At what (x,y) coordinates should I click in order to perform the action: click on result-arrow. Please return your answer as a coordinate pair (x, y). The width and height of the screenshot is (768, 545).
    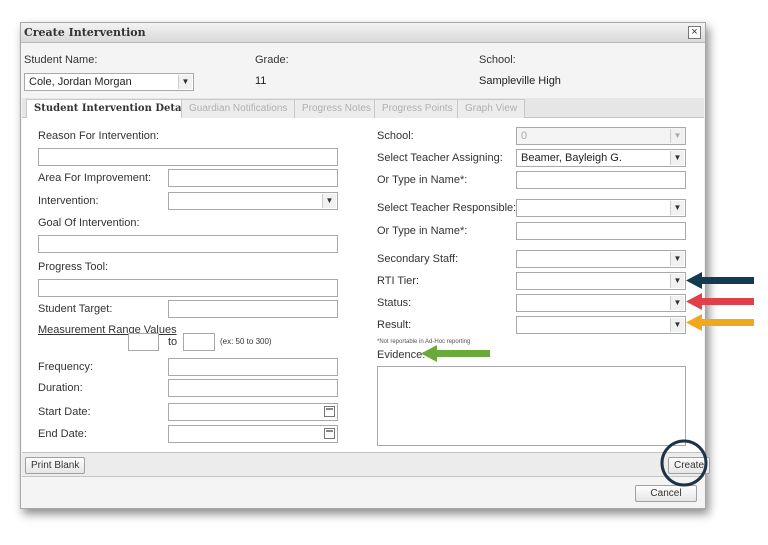
    Looking at the image, I should click on (720, 322).